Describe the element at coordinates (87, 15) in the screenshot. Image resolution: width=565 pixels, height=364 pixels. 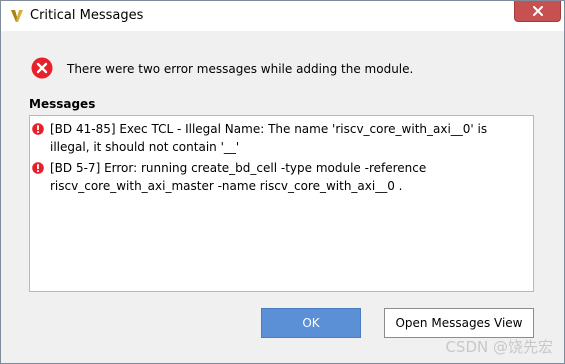
I see `window-title: Critical Messages` at that location.